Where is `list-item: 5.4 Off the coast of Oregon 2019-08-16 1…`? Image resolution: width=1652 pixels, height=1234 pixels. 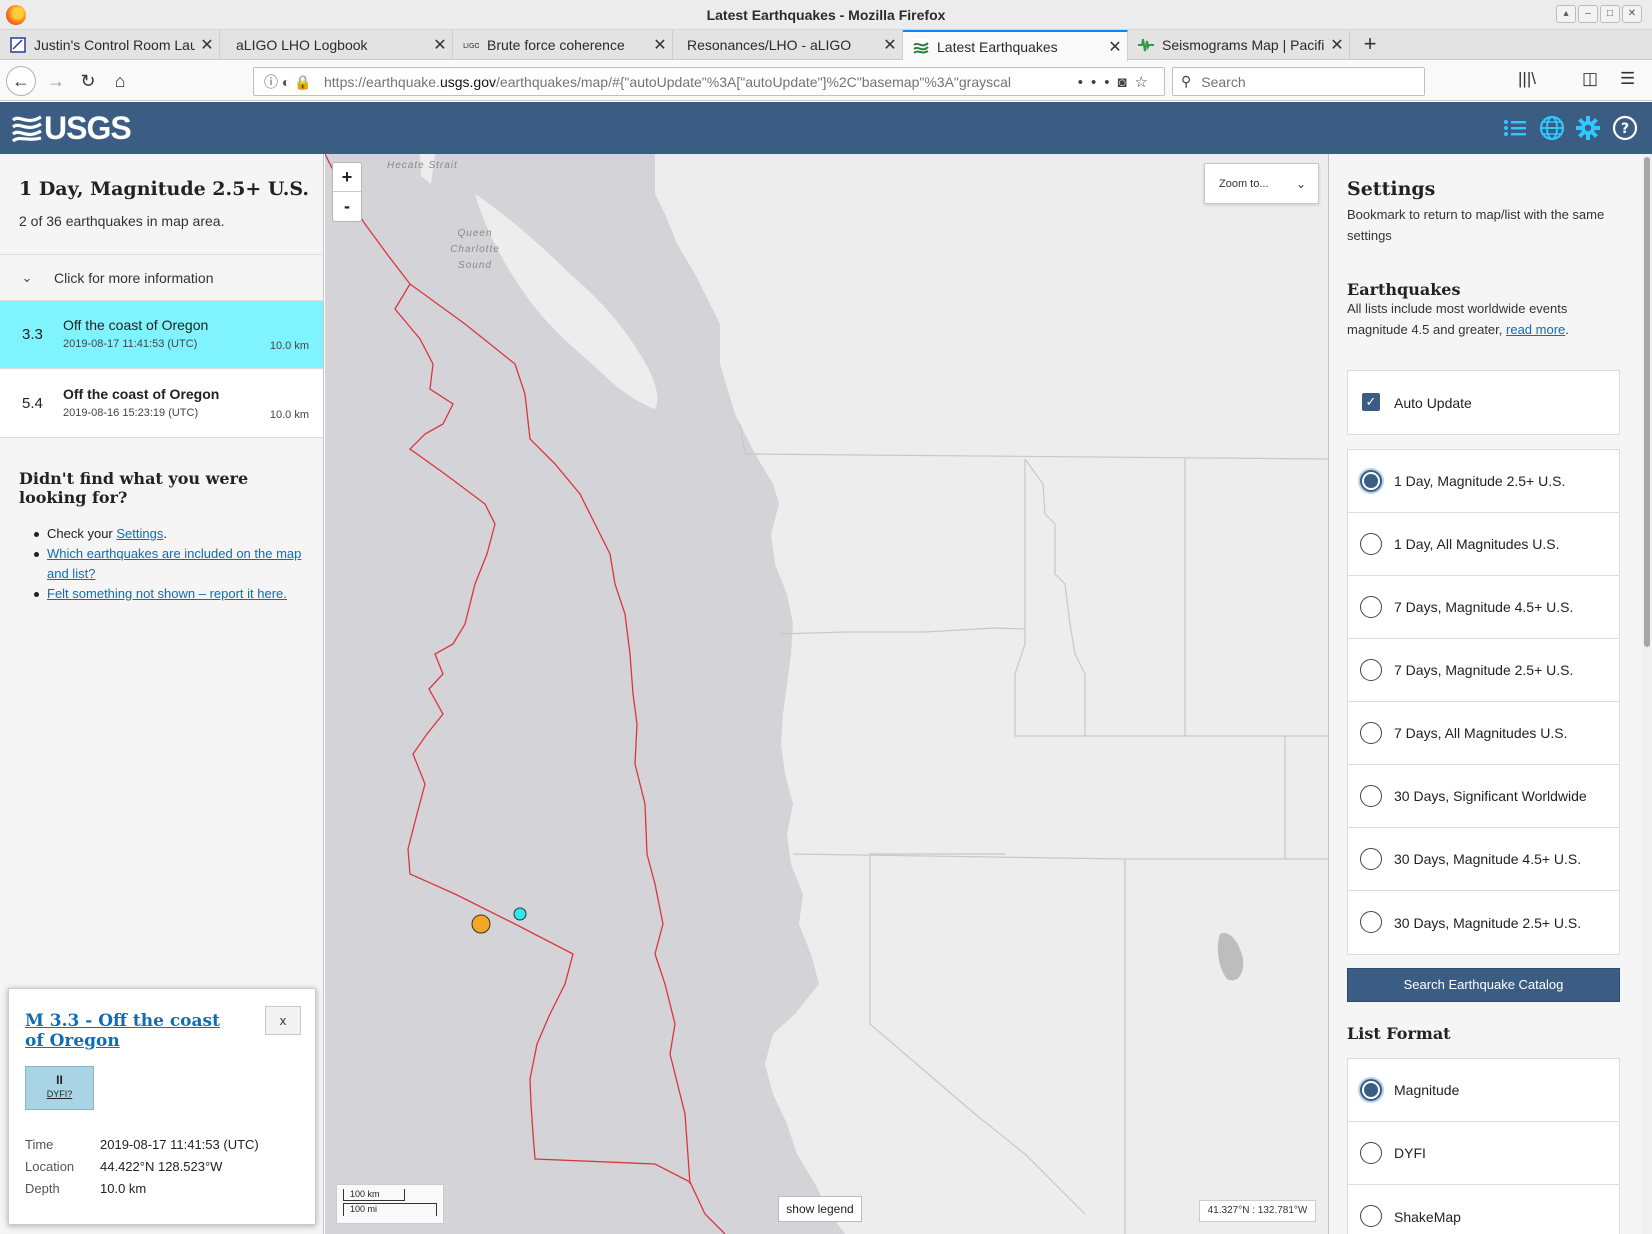
list-item: 5.4 Off the coast of Oregon 2019-08-16 1… is located at coordinates (161, 404).